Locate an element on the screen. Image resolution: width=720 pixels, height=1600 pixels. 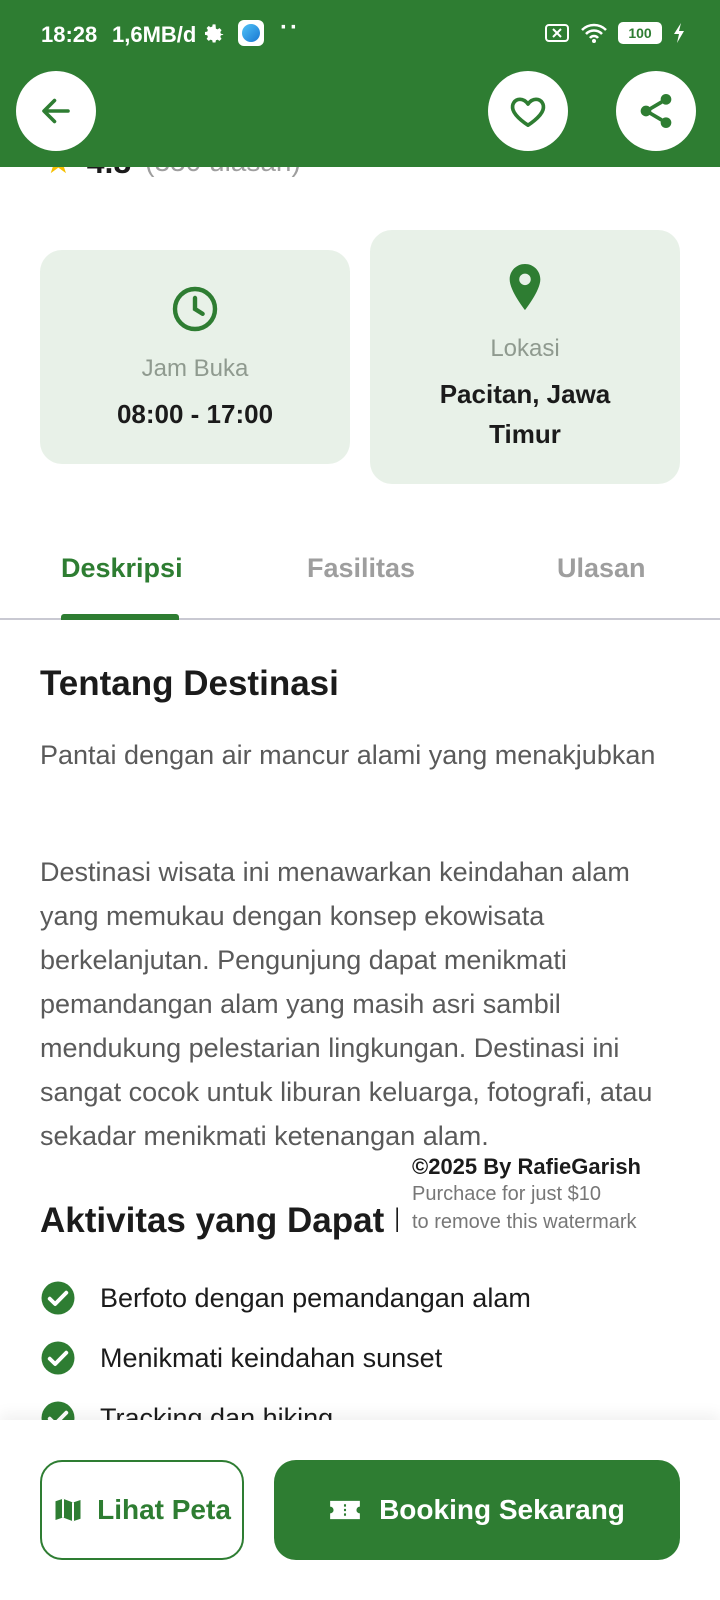
watermark-remove: to remove this watermark is located at coordinates (524, 1222).